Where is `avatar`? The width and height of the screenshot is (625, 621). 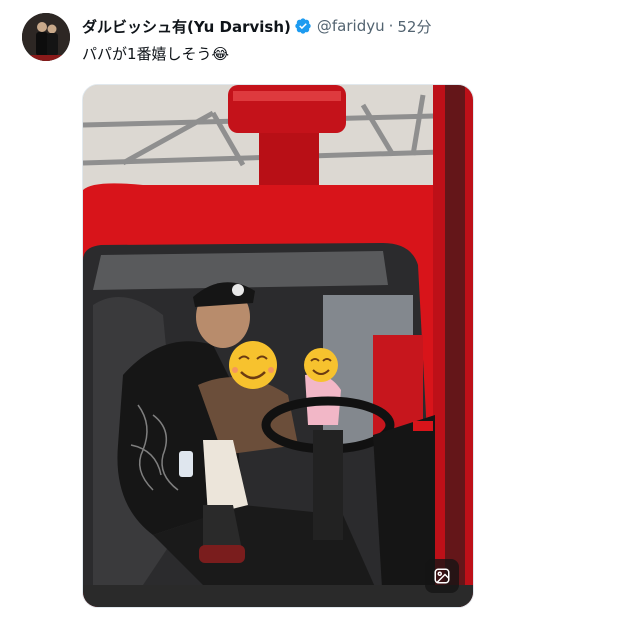 avatar is located at coordinates (46, 37).